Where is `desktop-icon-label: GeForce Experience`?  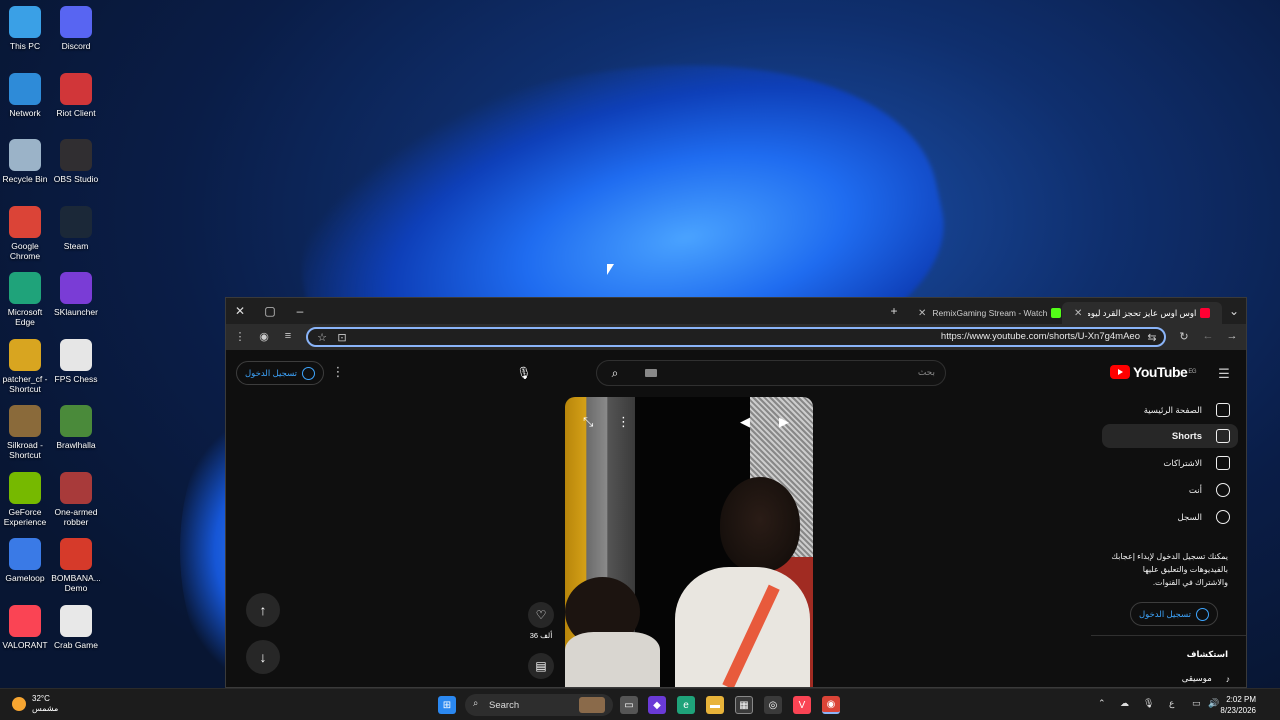 desktop-icon-label: GeForce Experience is located at coordinates (25, 516).